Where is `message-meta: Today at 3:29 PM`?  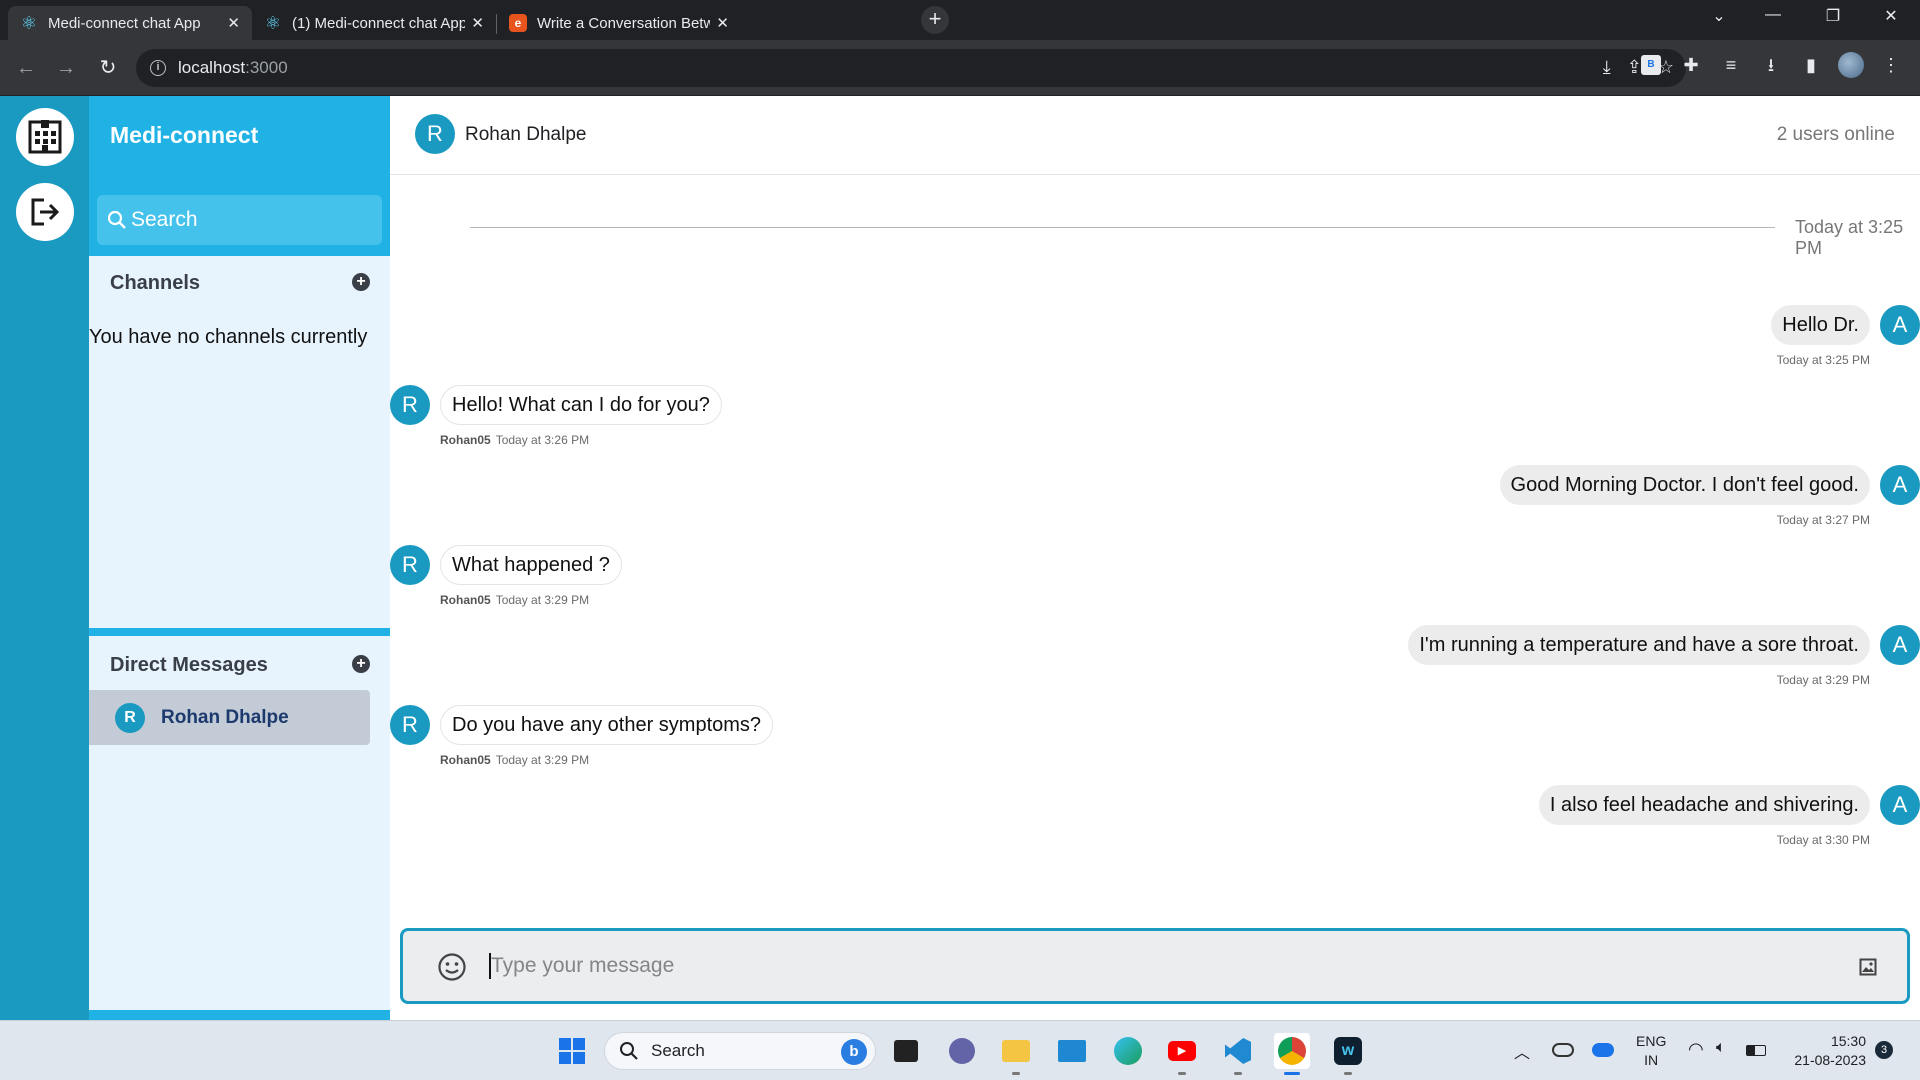 message-meta: Today at 3:29 PM is located at coordinates (1823, 680).